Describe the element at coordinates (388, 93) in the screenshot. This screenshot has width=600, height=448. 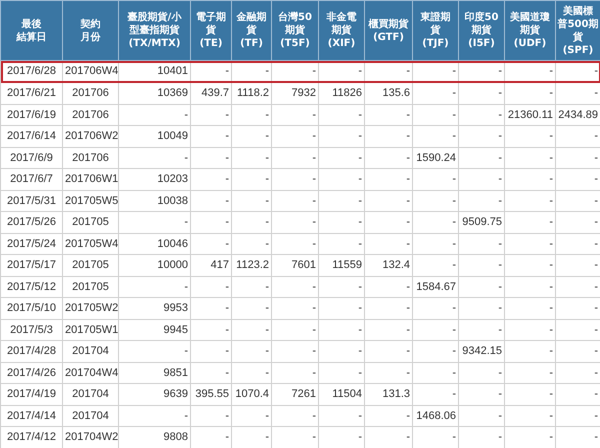
I see `table-cell: 135.6` at that location.